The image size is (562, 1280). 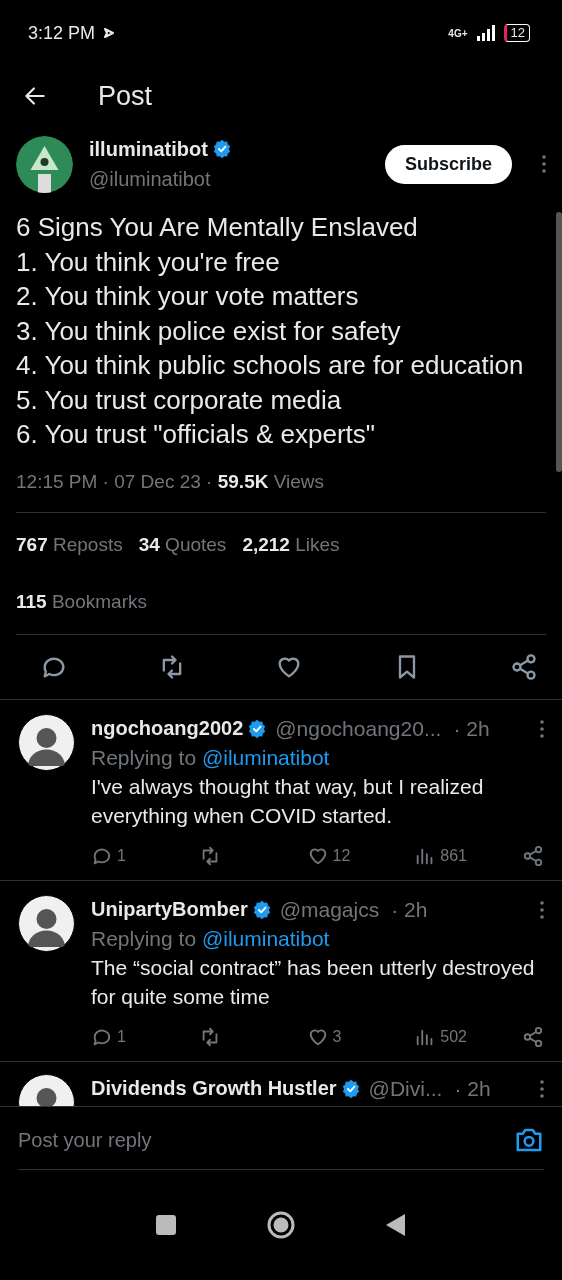 I want to click on reply-handle: @magajcs, so click(x=329, y=910).